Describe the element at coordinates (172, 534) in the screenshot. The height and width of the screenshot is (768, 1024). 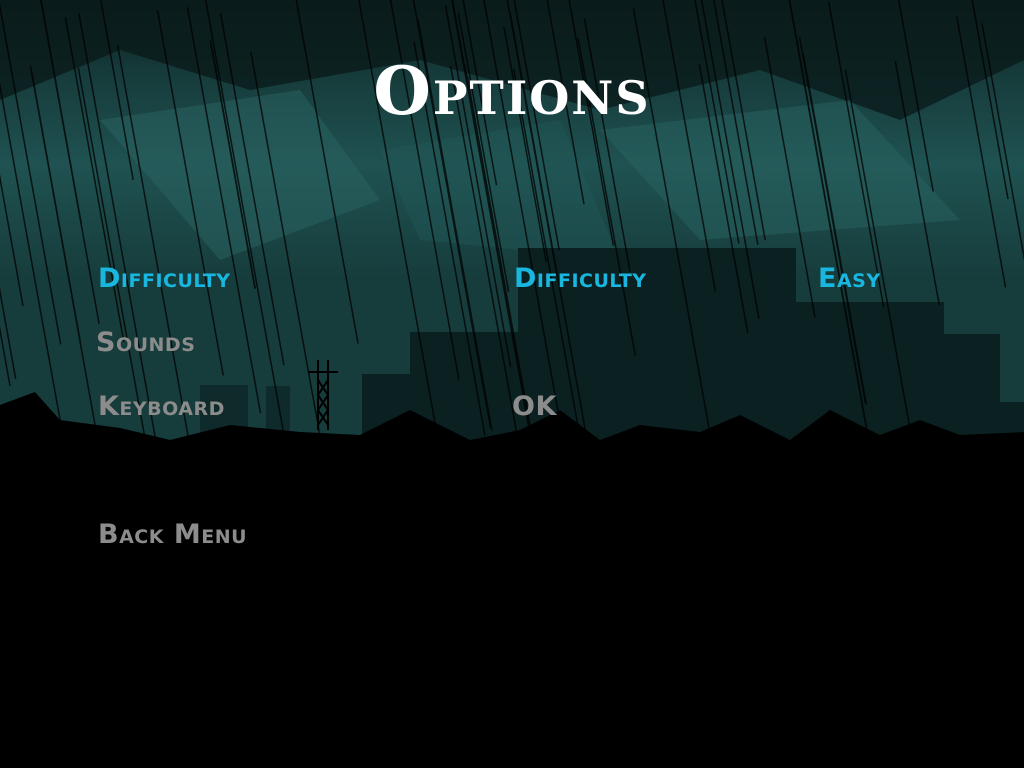
I see `menu-item-back-menu: Back Menu` at that location.